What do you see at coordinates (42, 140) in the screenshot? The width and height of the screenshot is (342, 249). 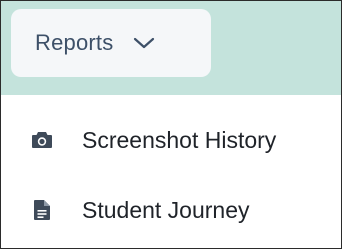 I see `camera-icon` at bounding box center [42, 140].